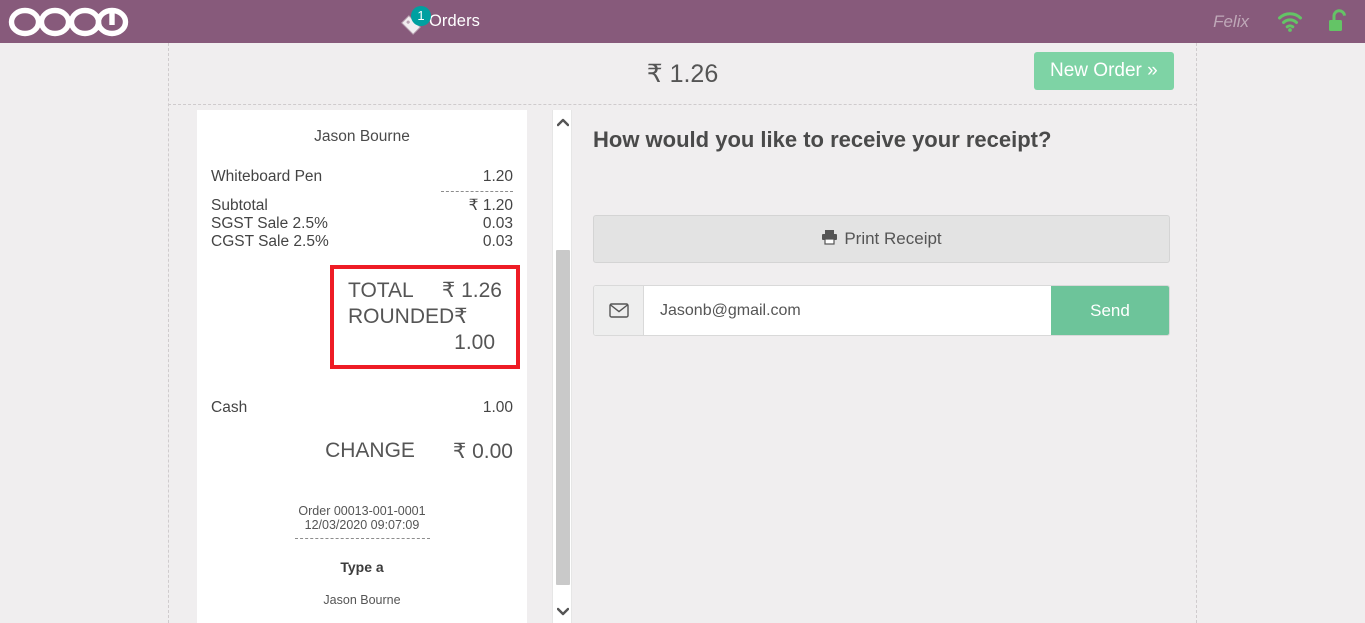 Image resolution: width=1365 pixels, height=623 pixels. I want to click on receipt-payment-row: Cash 1.00, so click(362, 408).